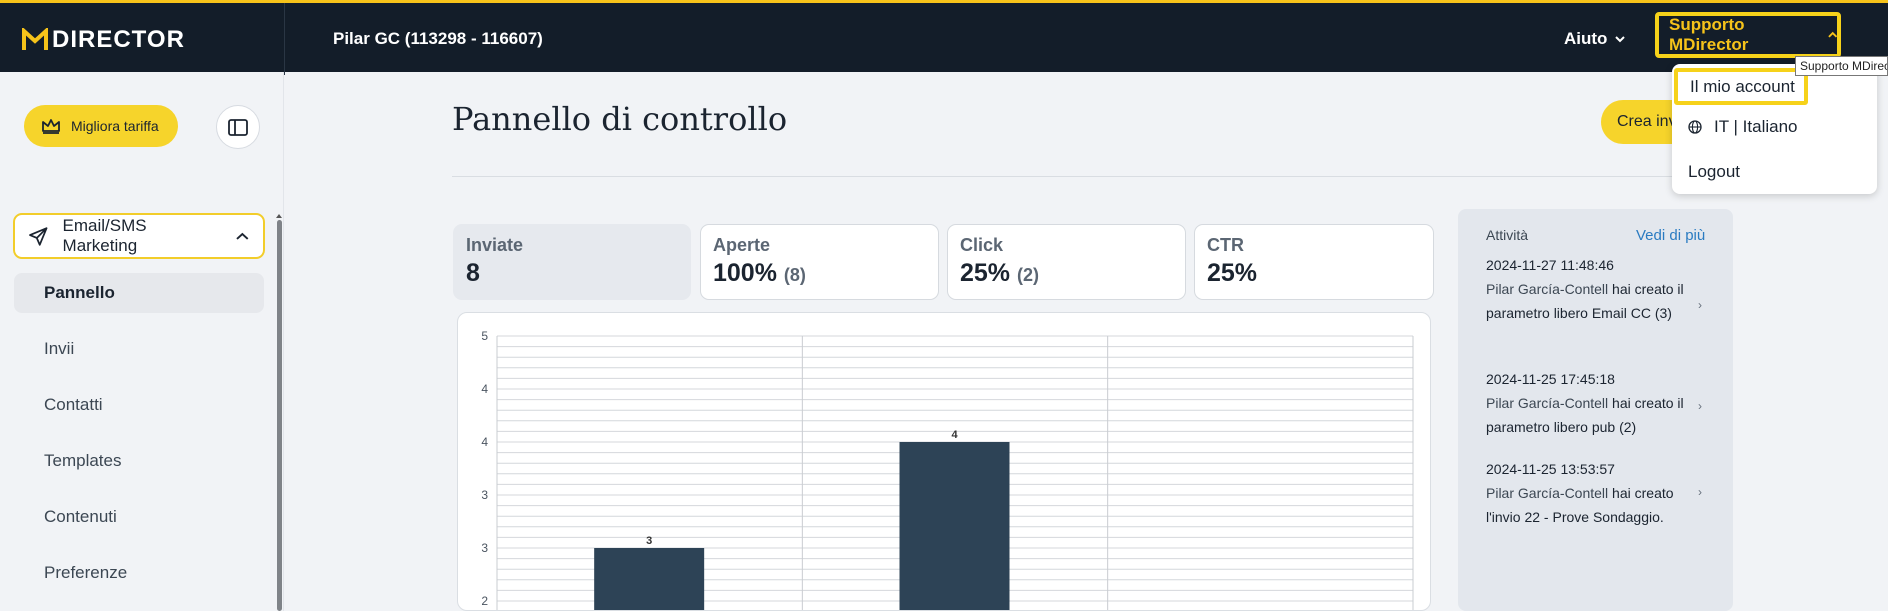  What do you see at coordinates (745, 273) in the screenshot?
I see `stat-number: 100%` at bounding box center [745, 273].